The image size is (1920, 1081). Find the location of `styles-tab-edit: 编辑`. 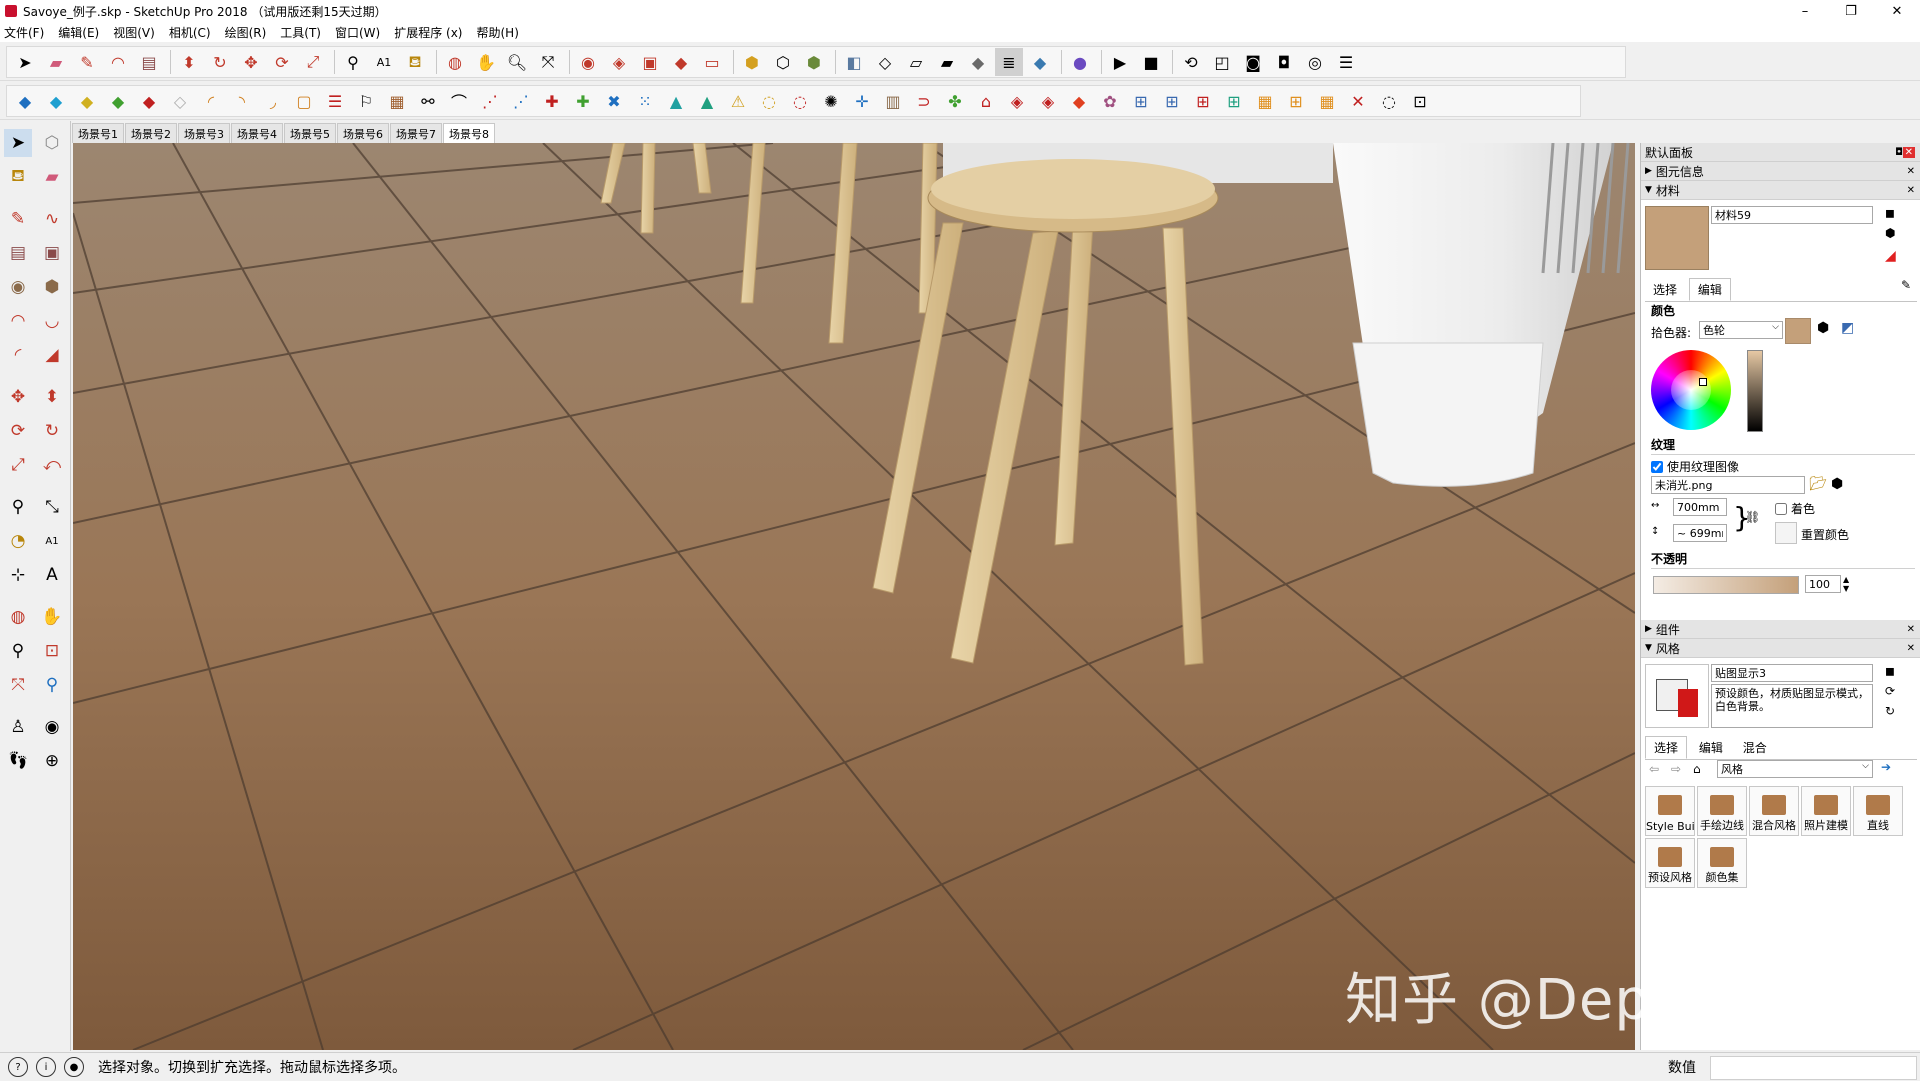

styles-tab-edit: 编辑 is located at coordinates (1711, 747).